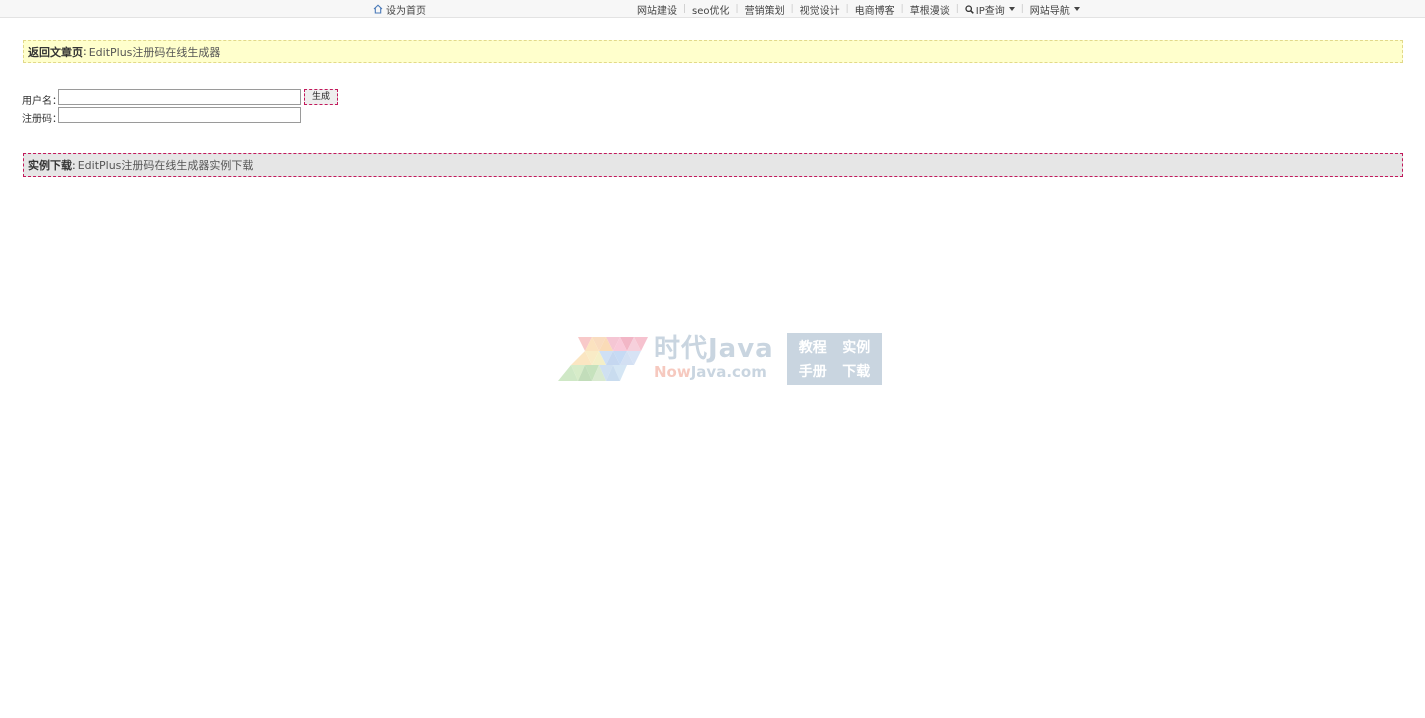  I want to click on set-homepage-label: 设为首页, so click(406, 11).